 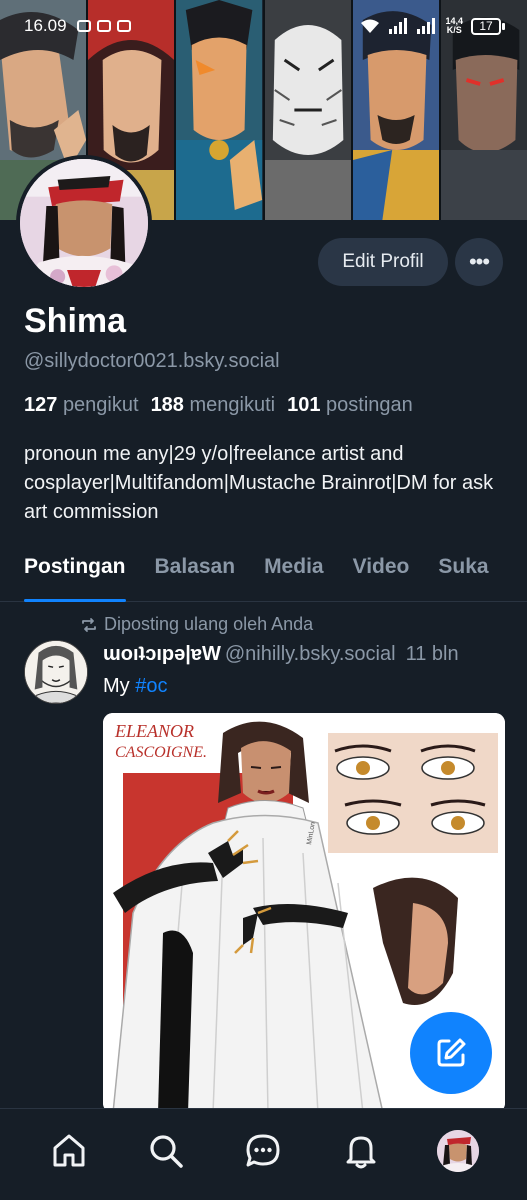 What do you see at coordinates (195, 576) in the screenshot?
I see `tab-balasan: Balasan` at bounding box center [195, 576].